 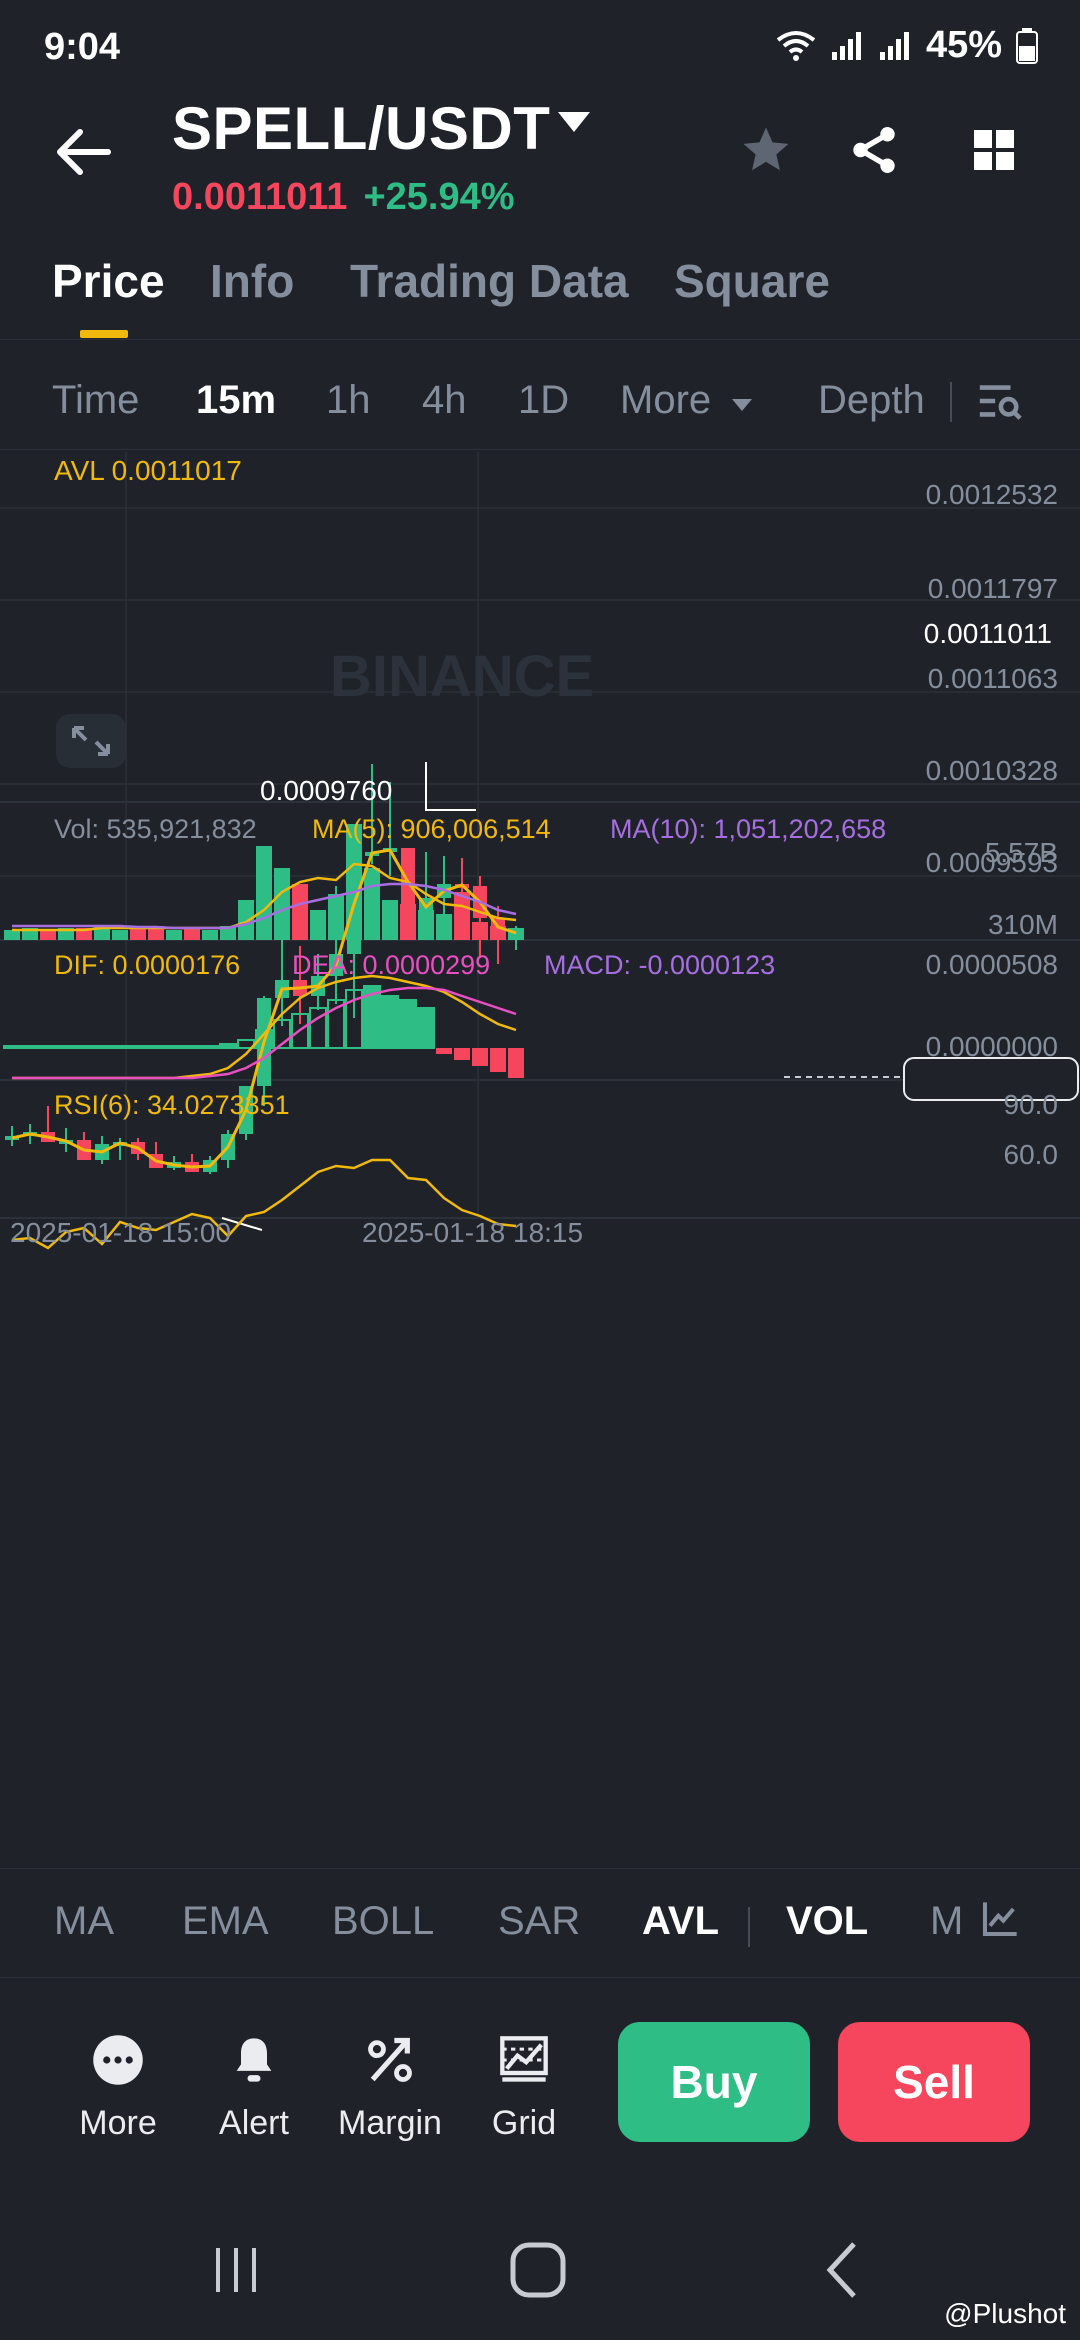 I want to click on depth-tab: Depth, so click(x=871, y=400).